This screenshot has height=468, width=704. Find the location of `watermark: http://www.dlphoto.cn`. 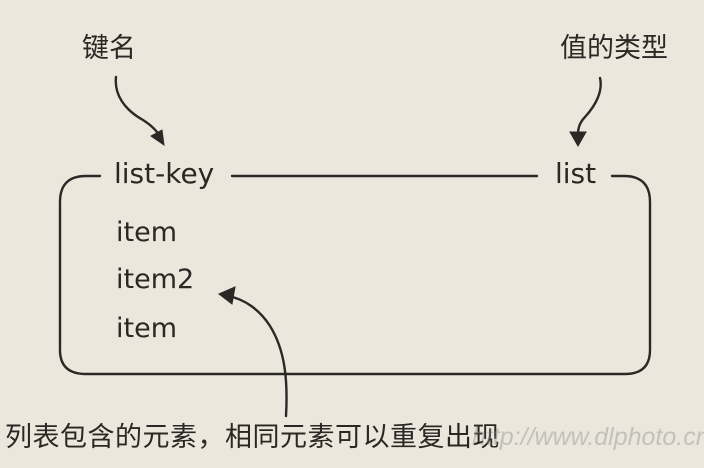

watermark: http://www.dlphoto.cn is located at coordinates (588, 437).